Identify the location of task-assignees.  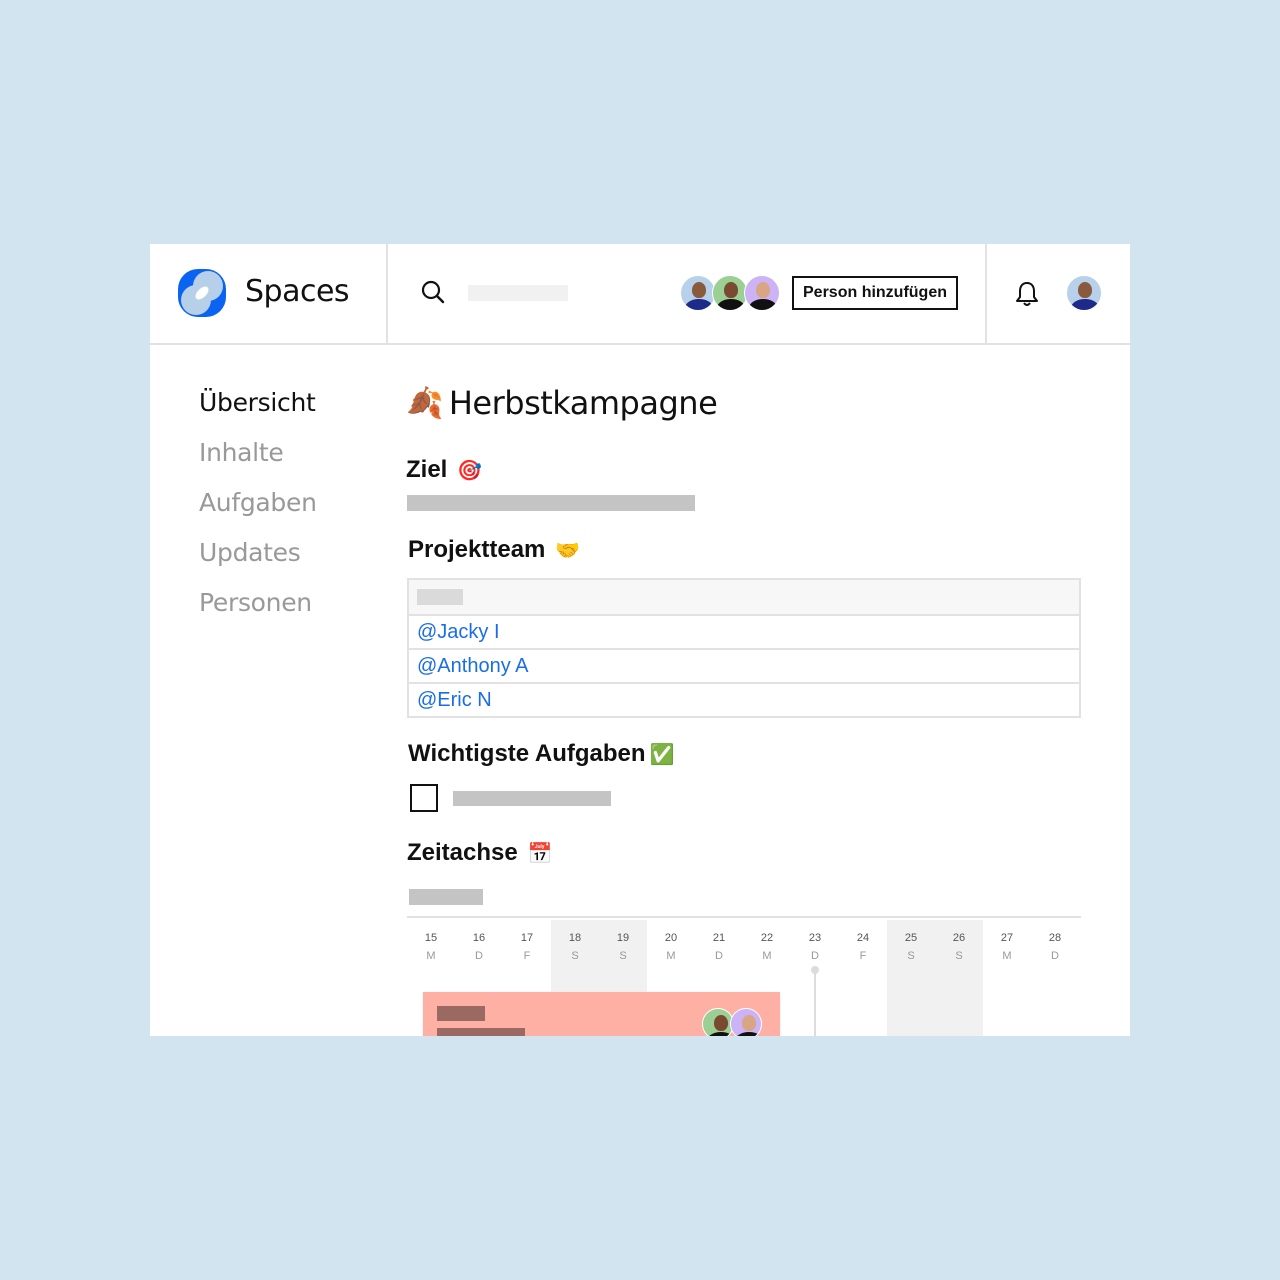
(732, 1022).